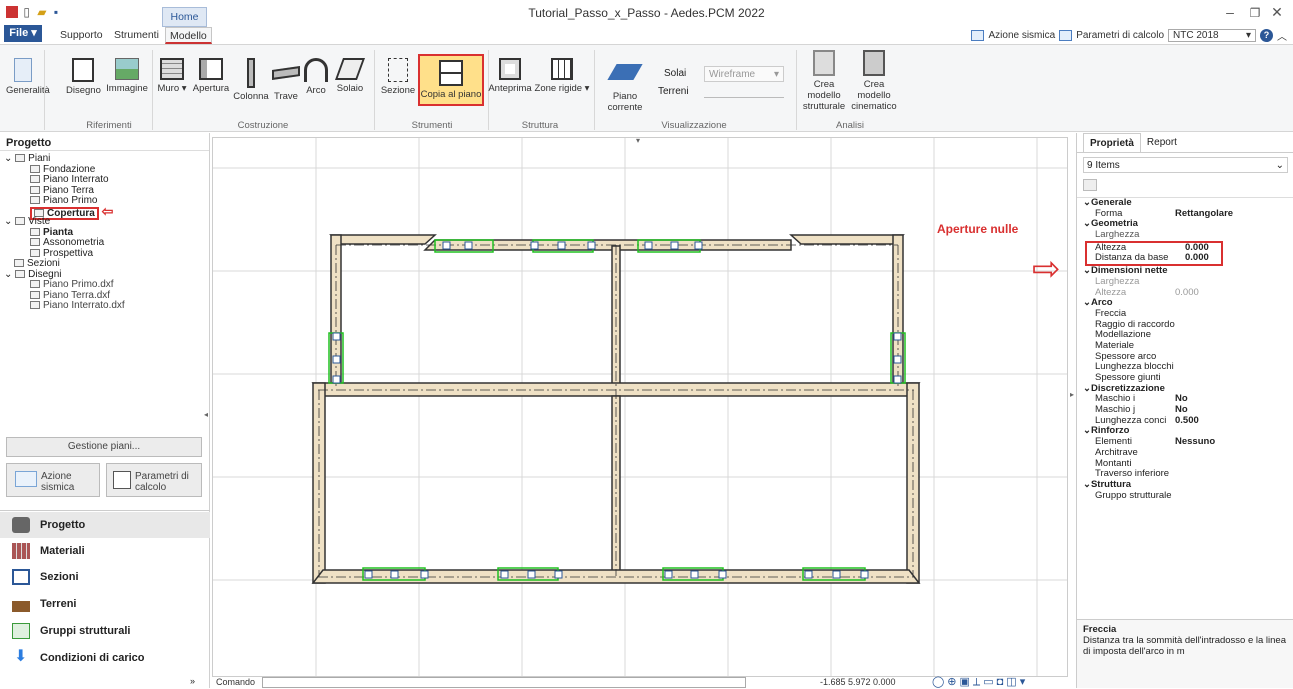  I want to click on collapse-ribbon-arrow-icon: ▾, so click(638, 140).